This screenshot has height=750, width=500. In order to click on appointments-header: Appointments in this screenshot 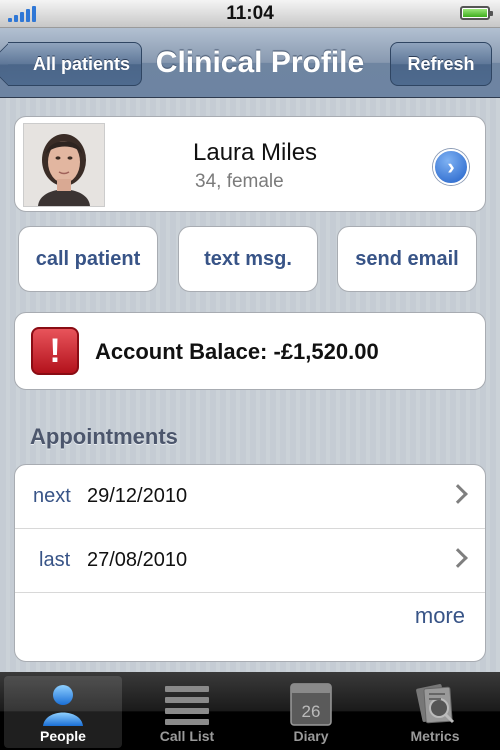, I will do `click(104, 436)`.